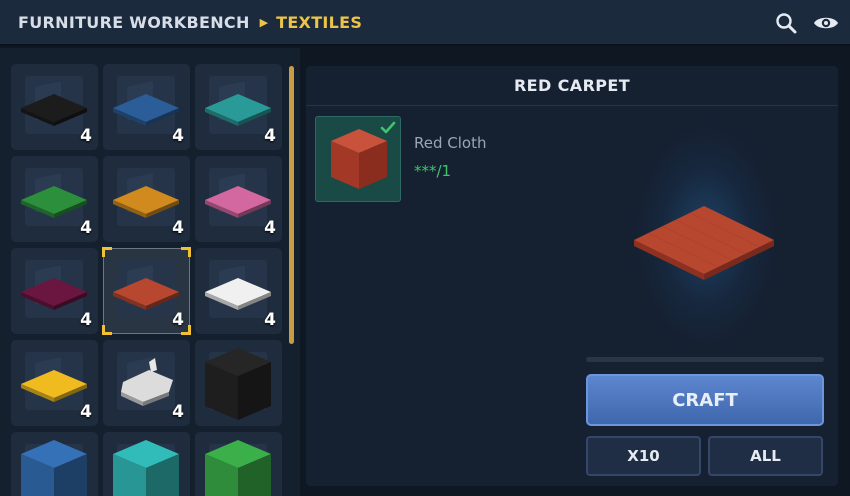  What do you see at coordinates (319, 22) in the screenshot?
I see `breadcrumb-category: TEXTILES` at bounding box center [319, 22].